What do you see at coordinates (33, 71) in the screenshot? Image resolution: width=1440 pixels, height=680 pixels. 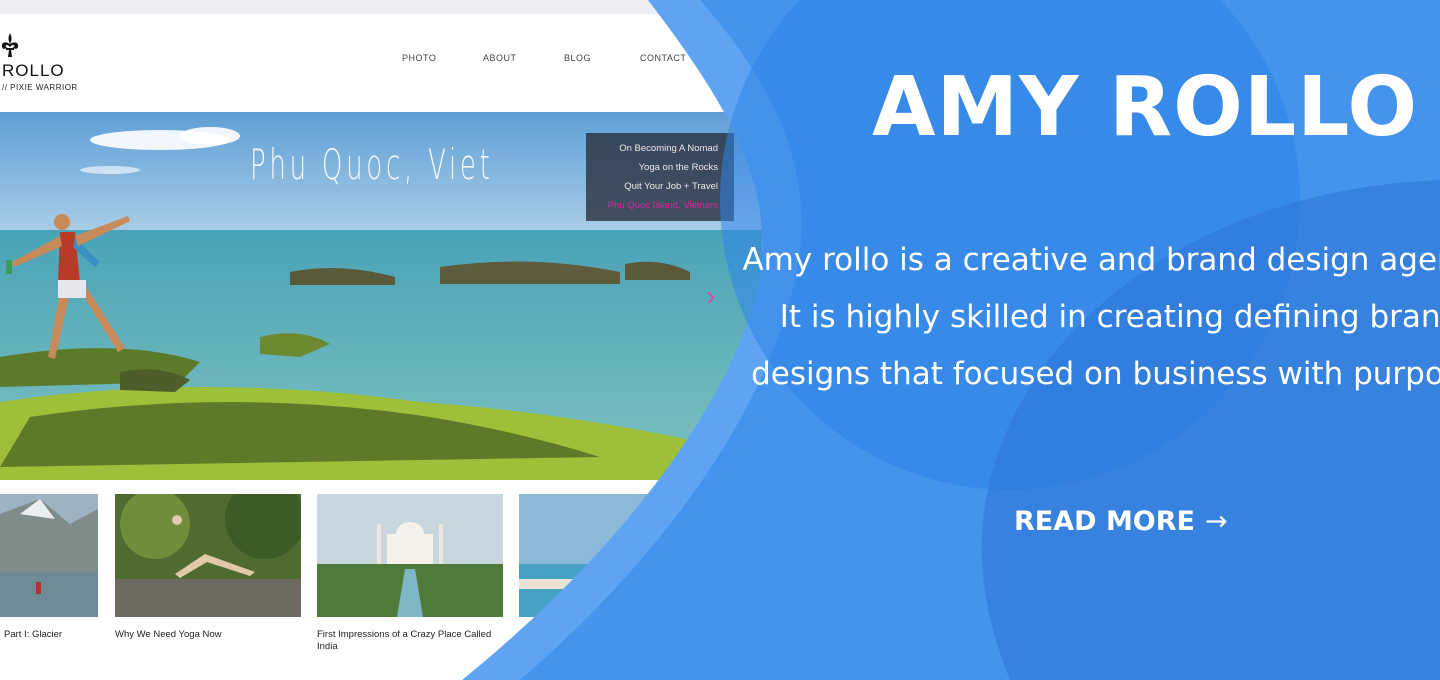 I see `site-logo-name: ROLLO` at bounding box center [33, 71].